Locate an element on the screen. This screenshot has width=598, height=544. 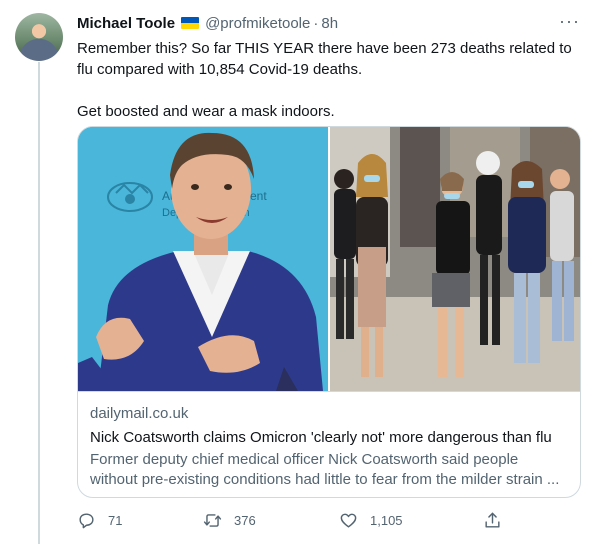
share-button is located at coordinates (498, 520).